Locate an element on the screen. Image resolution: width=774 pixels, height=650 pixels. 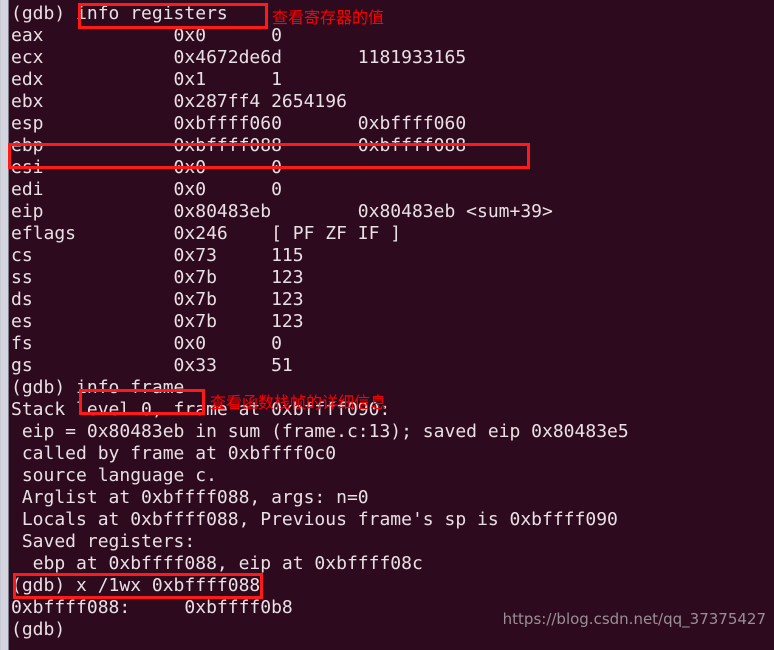
watermark-url: https://blog.csdn.net/qq_37375427 is located at coordinates (634, 619).